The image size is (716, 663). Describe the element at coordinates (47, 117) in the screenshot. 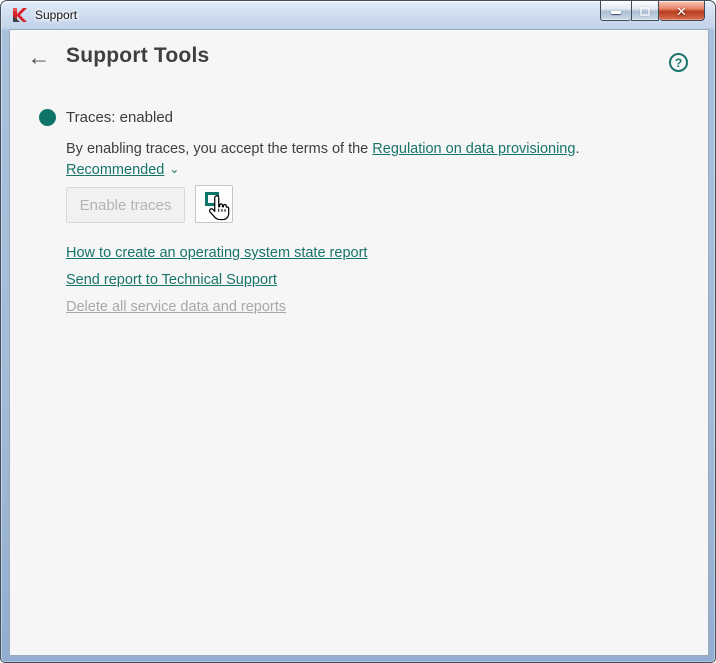

I see `traces-status-dot` at that location.